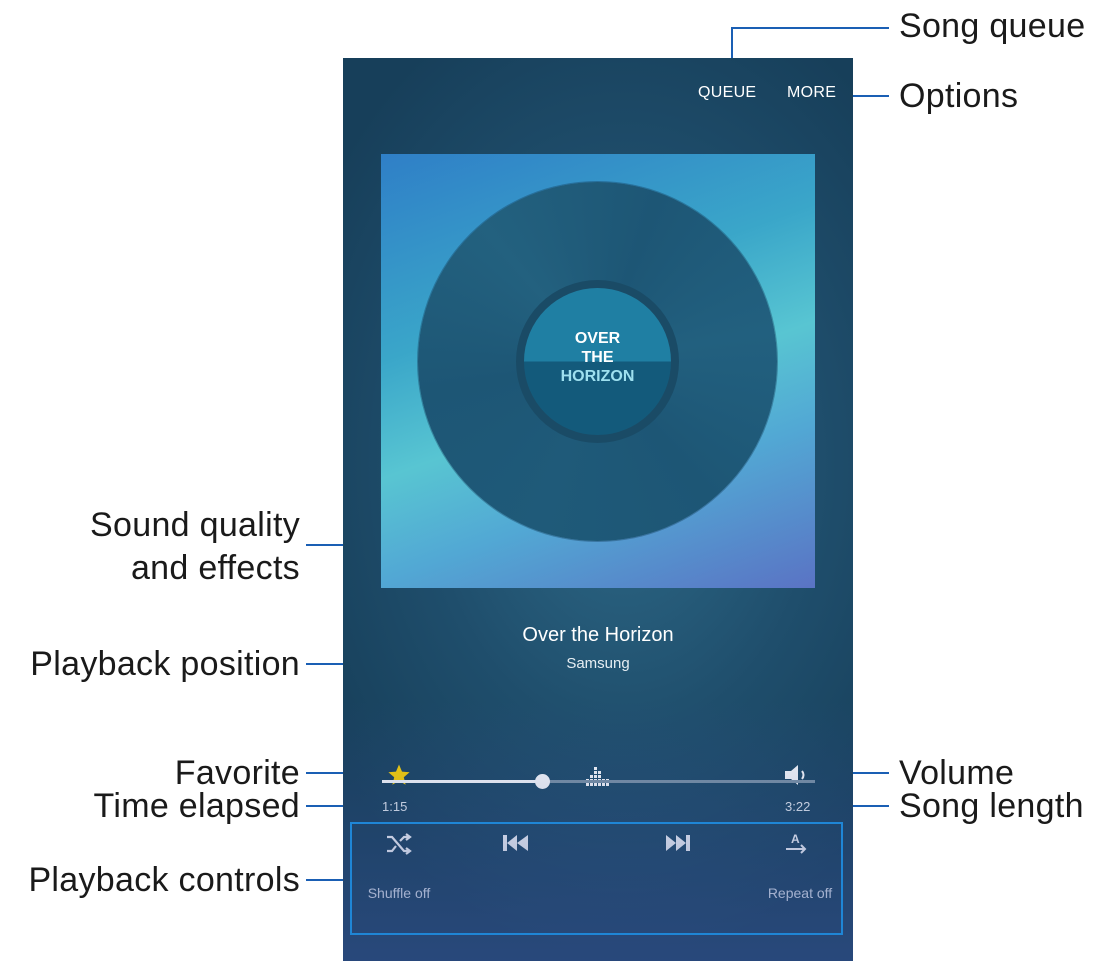 This screenshot has width=1097, height=961. Describe the element at coordinates (462, 781) in the screenshot. I see `playback-progress-fill` at that location.